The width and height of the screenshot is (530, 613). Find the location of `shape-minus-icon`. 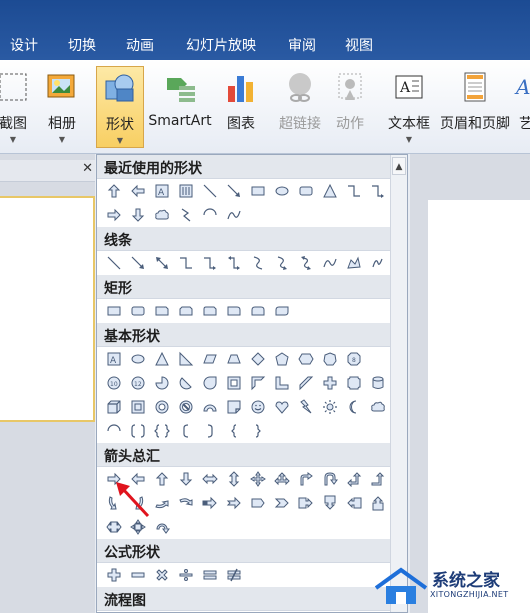

shape-minus-icon is located at coordinates (138, 575).